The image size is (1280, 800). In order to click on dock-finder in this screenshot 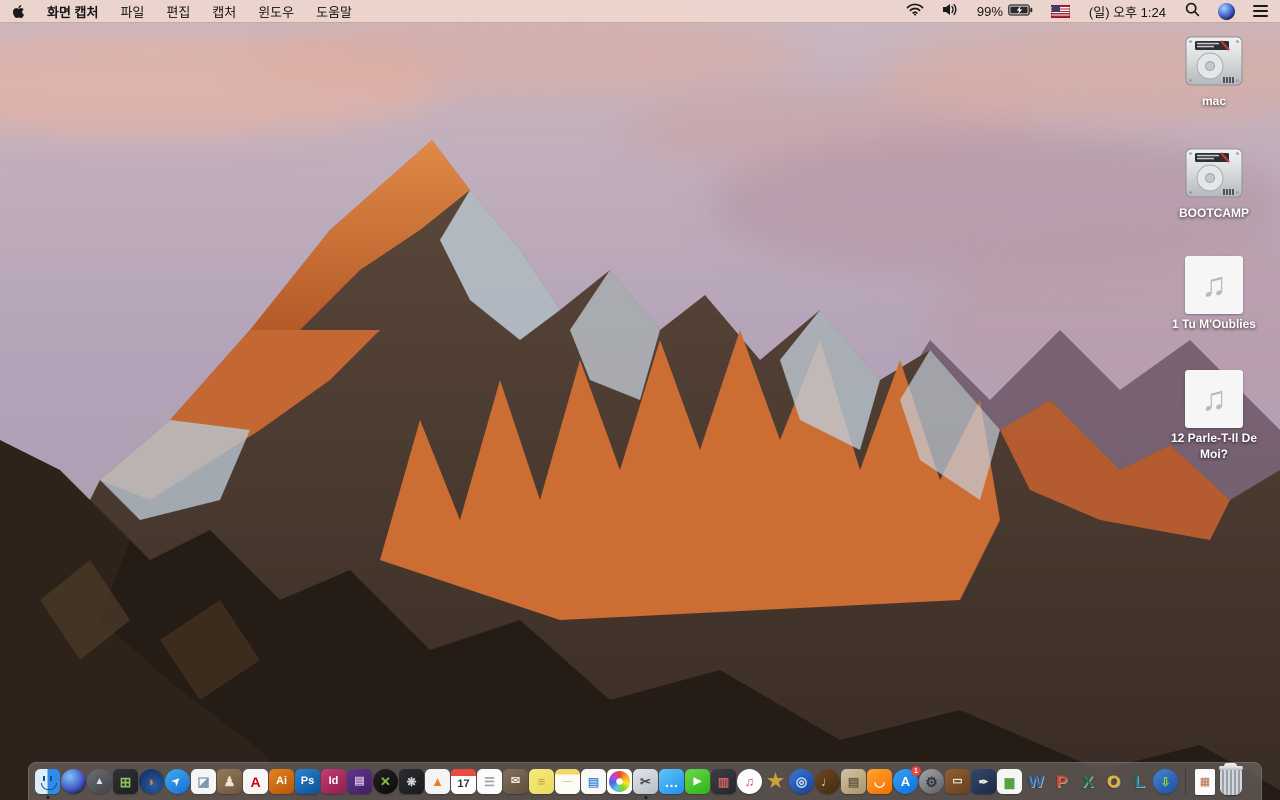, I will do `click(47, 784)`.